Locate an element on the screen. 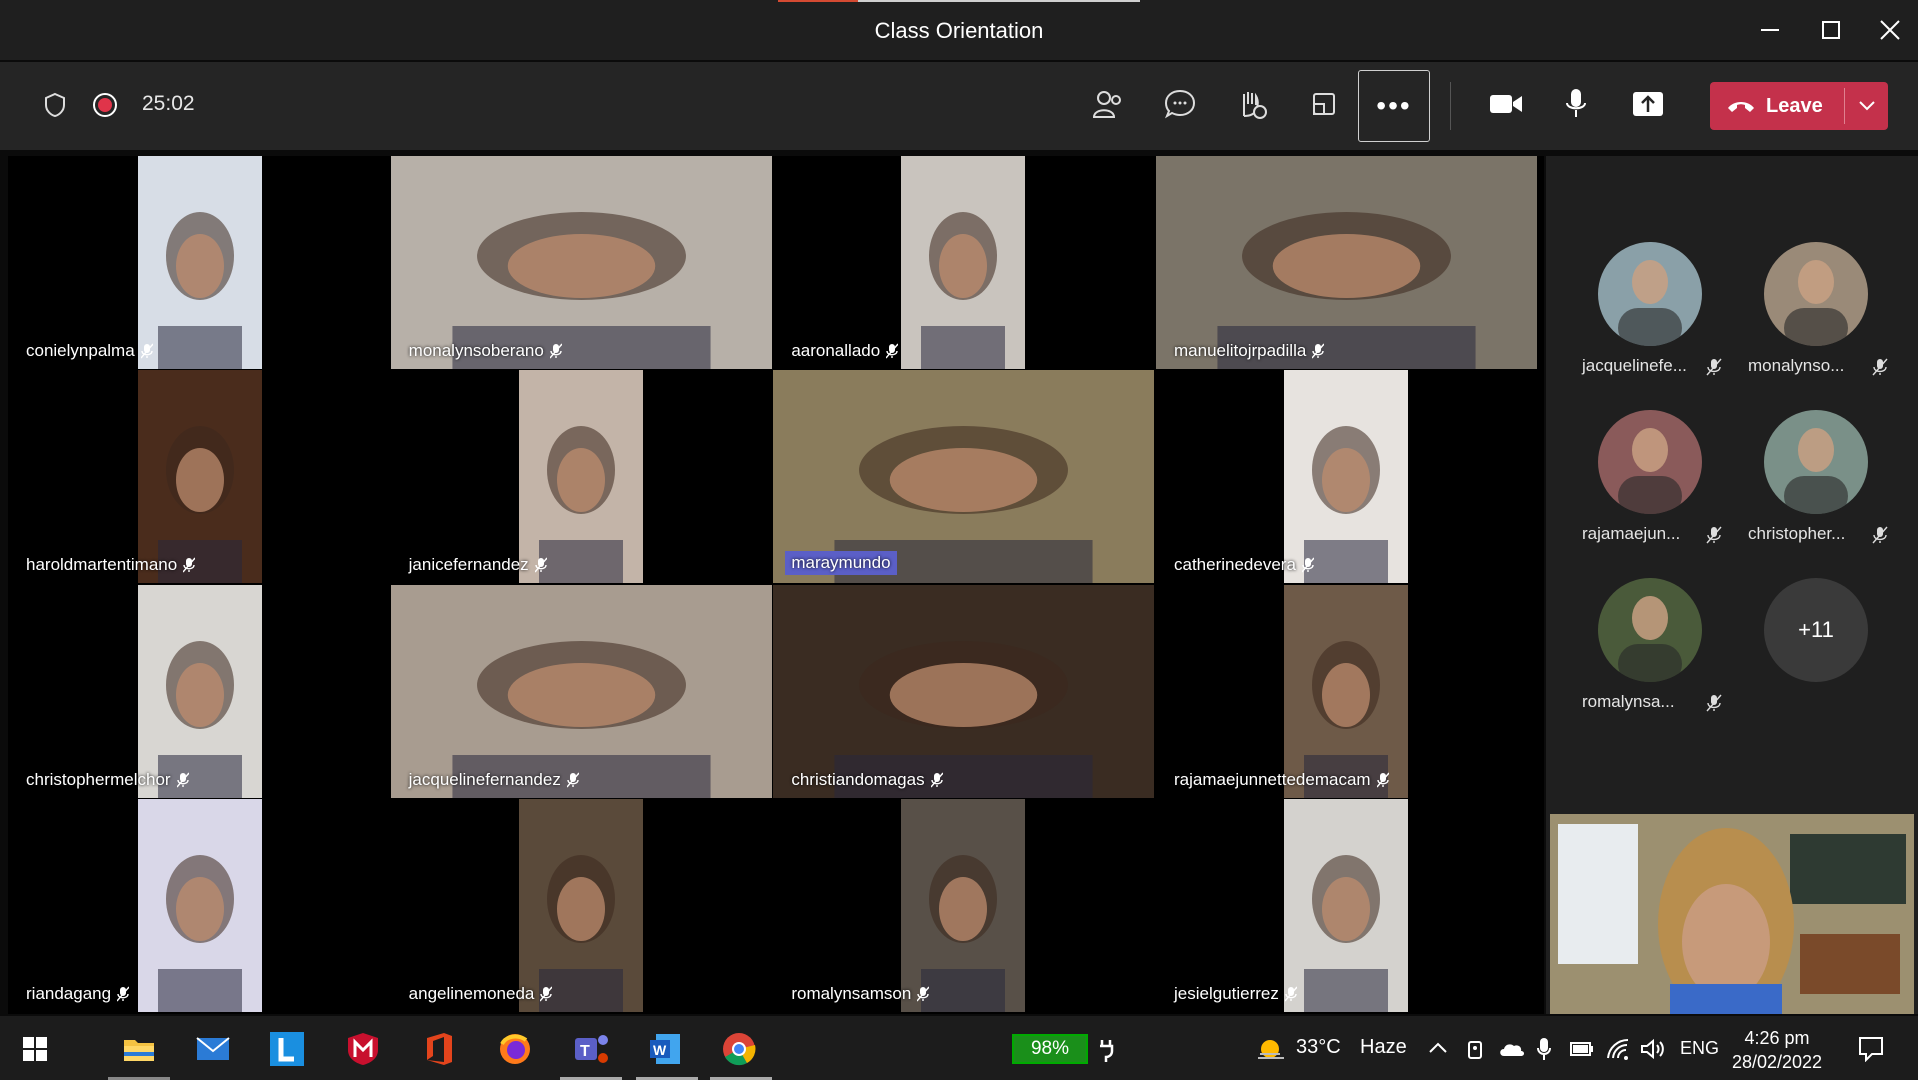  participant-name: aaronallado is located at coordinates (845, 351).